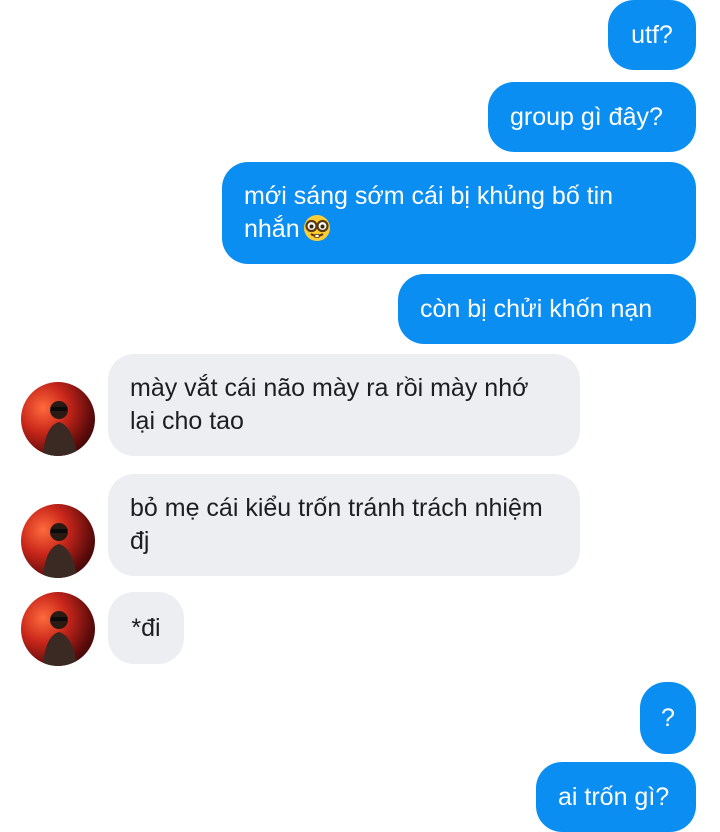 The width and height of the screenshot is (720, 832). I want to click on message-text: còn bị chửi khốn nạn, so click(536, 308).